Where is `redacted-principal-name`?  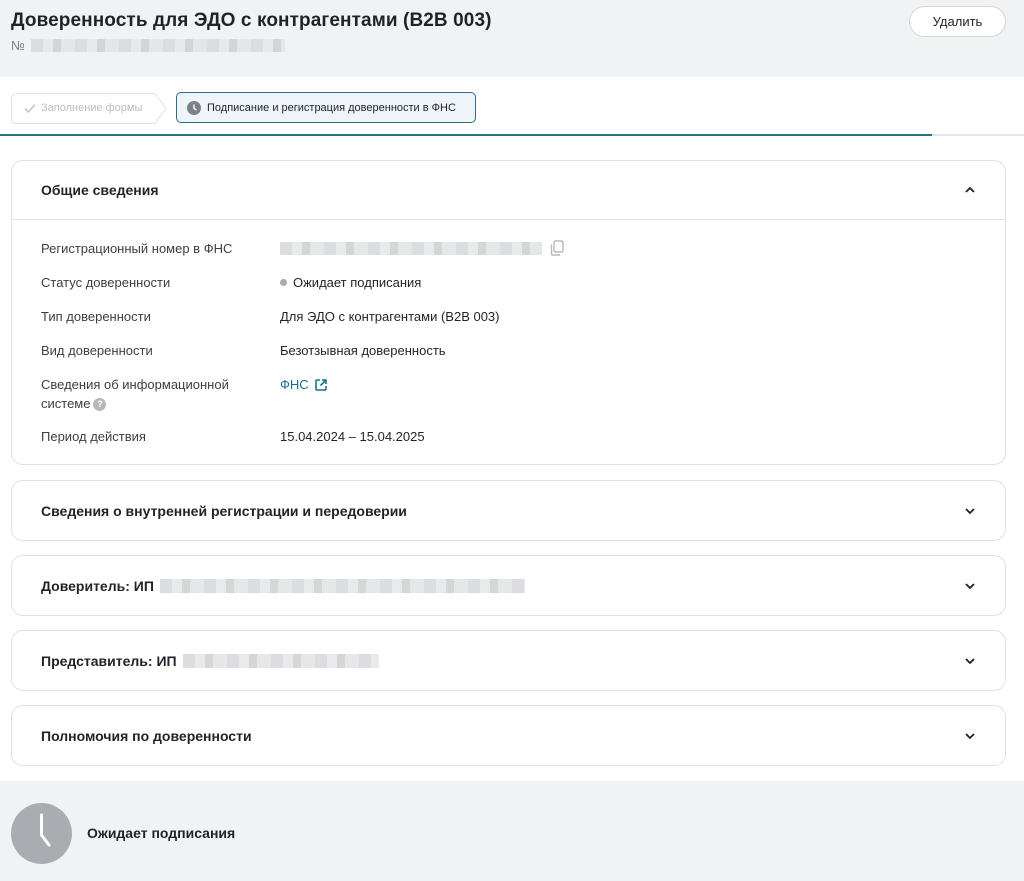 redacted-principal-name is located at coordinates (342, 585).